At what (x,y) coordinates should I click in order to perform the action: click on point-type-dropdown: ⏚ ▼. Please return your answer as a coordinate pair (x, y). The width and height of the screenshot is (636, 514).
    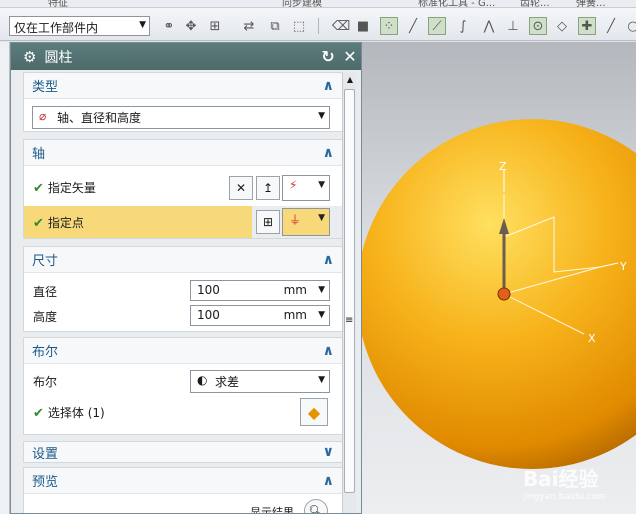
    Looking at the image, I should click on (306, 222).